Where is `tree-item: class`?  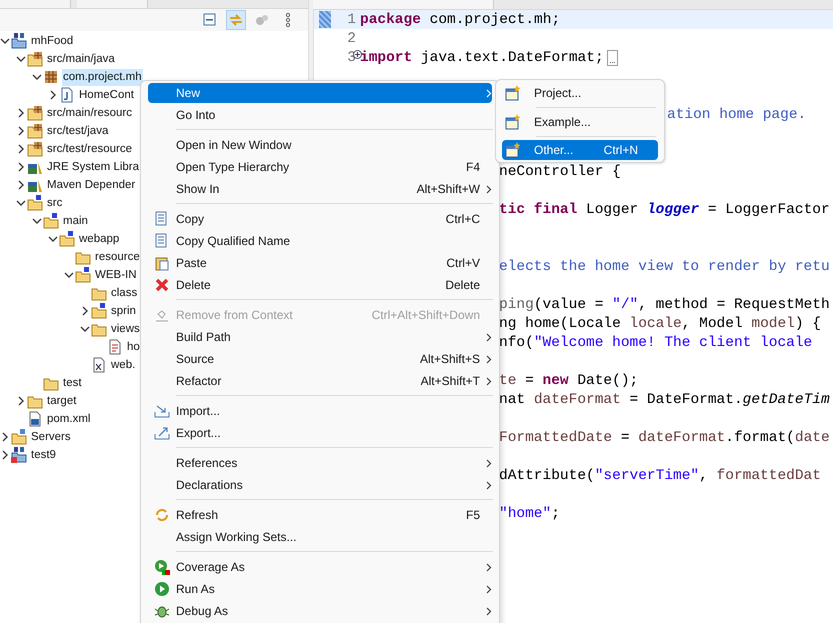
tree-item: class is located at coordinates (124, 293).